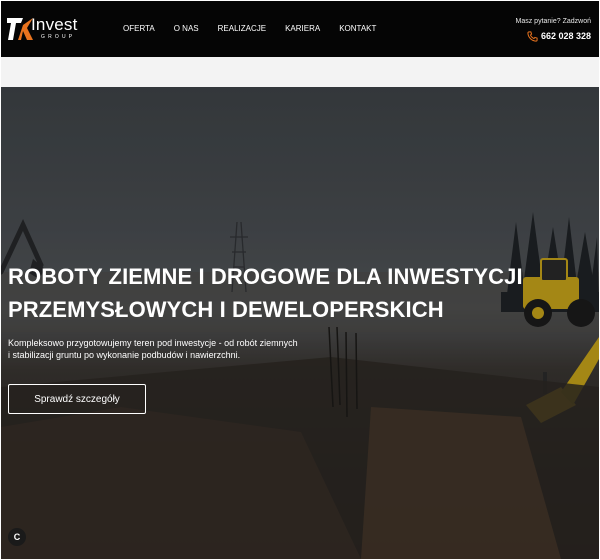  Describe the element at coordinates (186, 29) in the screenshot. I see `nav-item-o-nas: O NAS` at that location.